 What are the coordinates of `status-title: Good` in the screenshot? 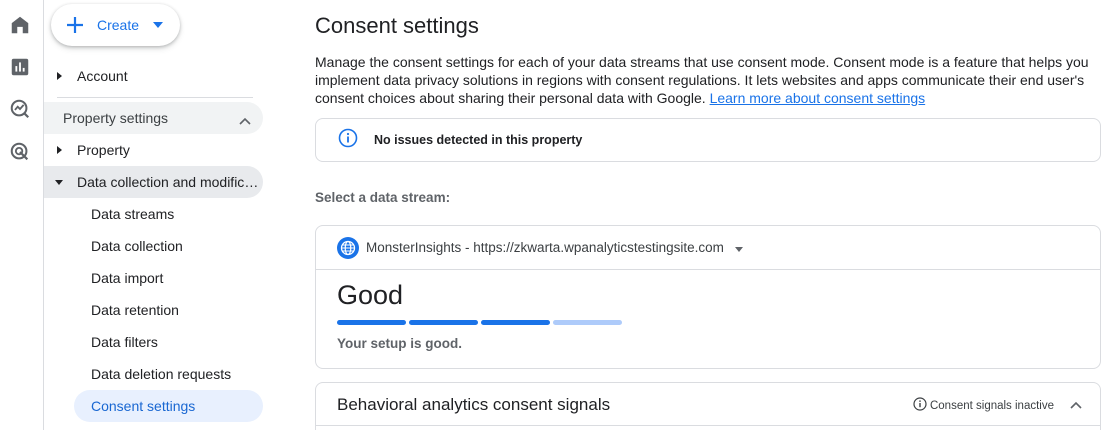 It's located at (370, 295).